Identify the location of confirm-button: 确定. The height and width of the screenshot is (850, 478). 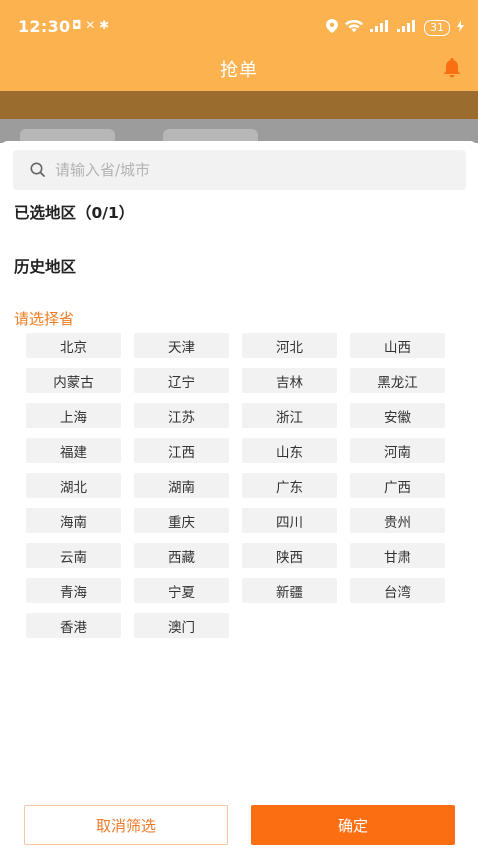
(353, 825).